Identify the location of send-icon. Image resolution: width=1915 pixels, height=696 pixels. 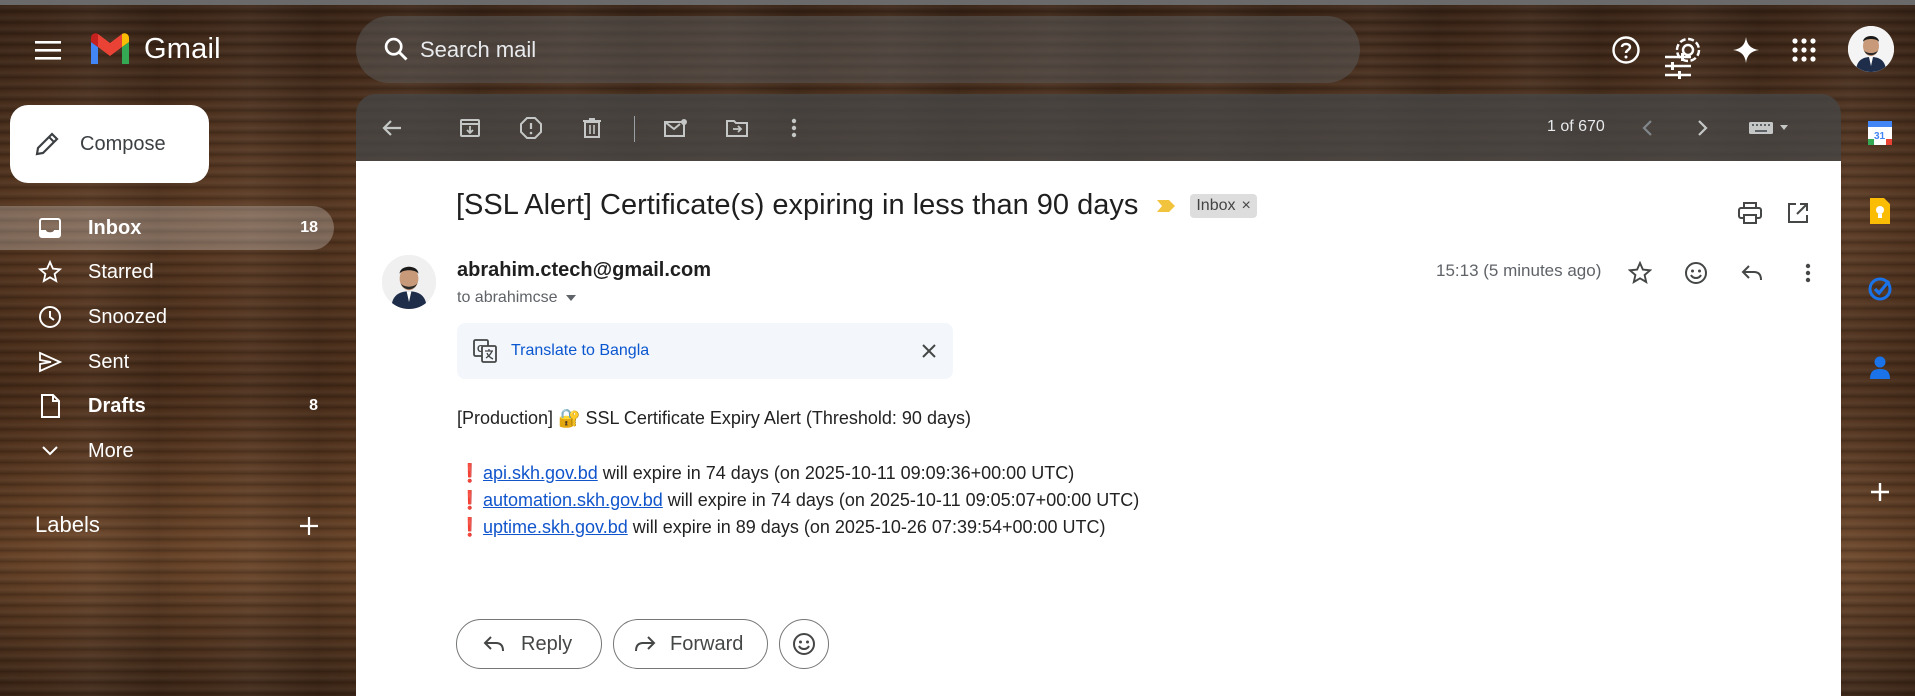
(50, 362).